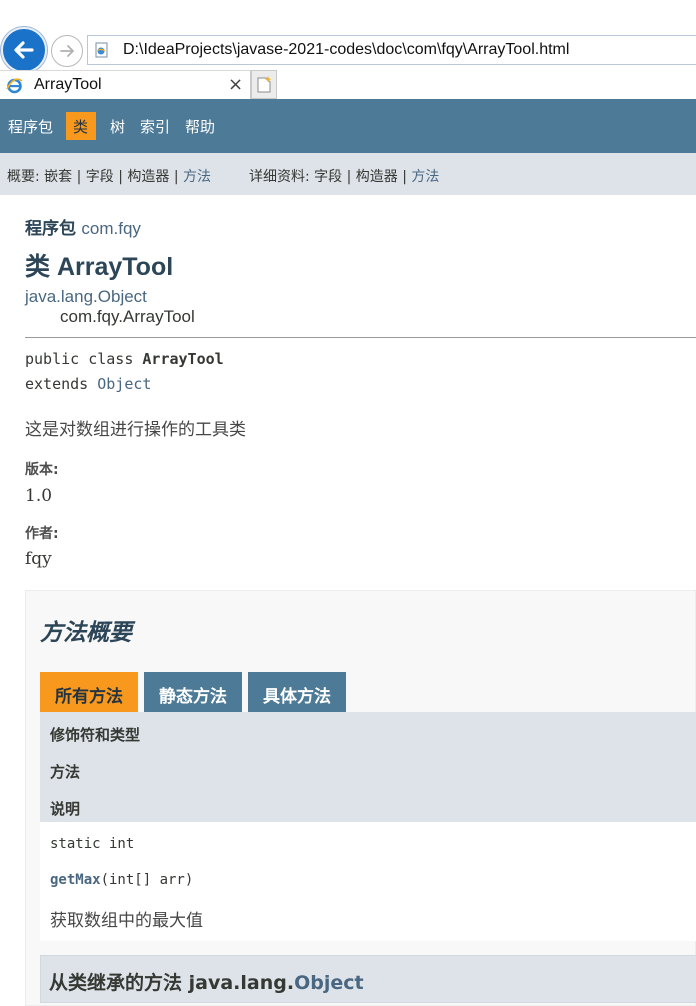 This screenshot has height=1006, width=696. I want to click on version-label: 版本:, so click(42, 470).